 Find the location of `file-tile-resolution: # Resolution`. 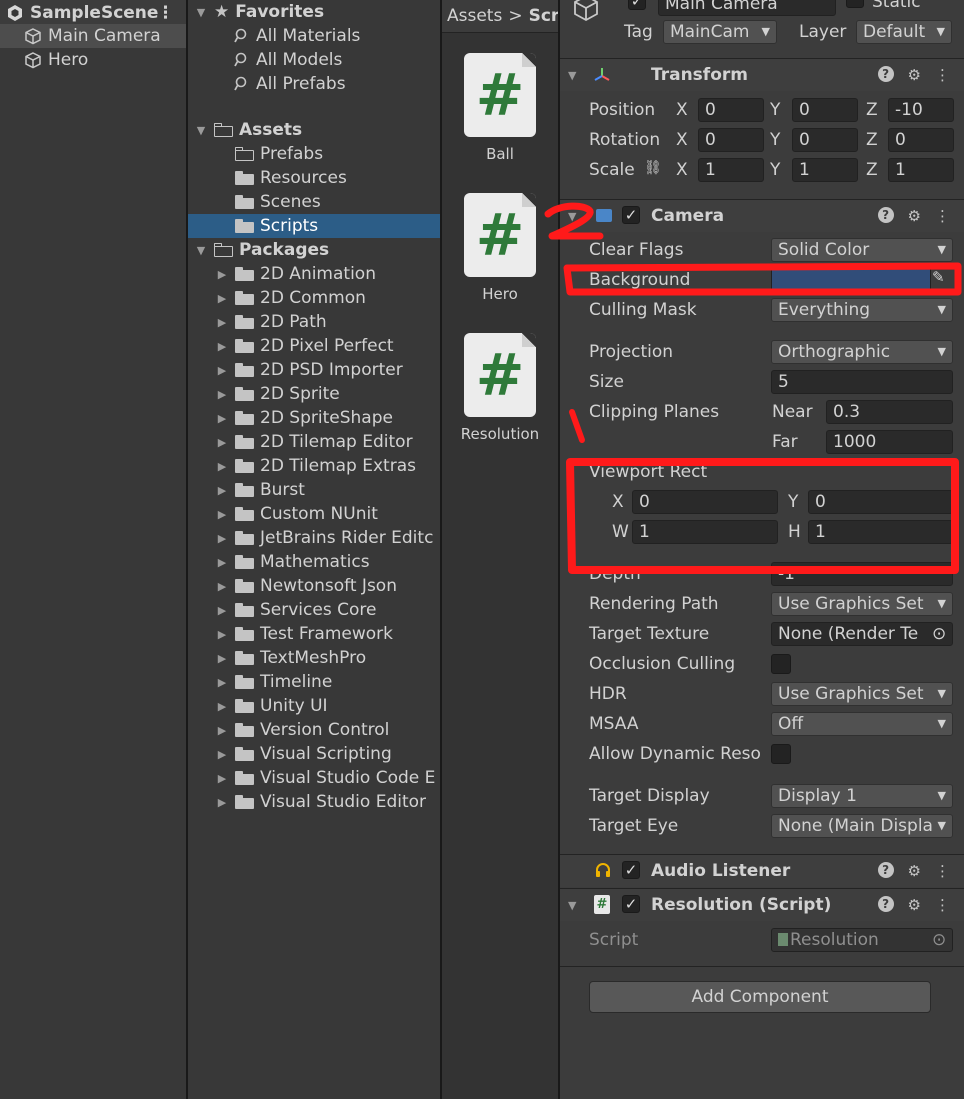

file-tile-resolution: # Resolution is located at coordinates (500, 388).